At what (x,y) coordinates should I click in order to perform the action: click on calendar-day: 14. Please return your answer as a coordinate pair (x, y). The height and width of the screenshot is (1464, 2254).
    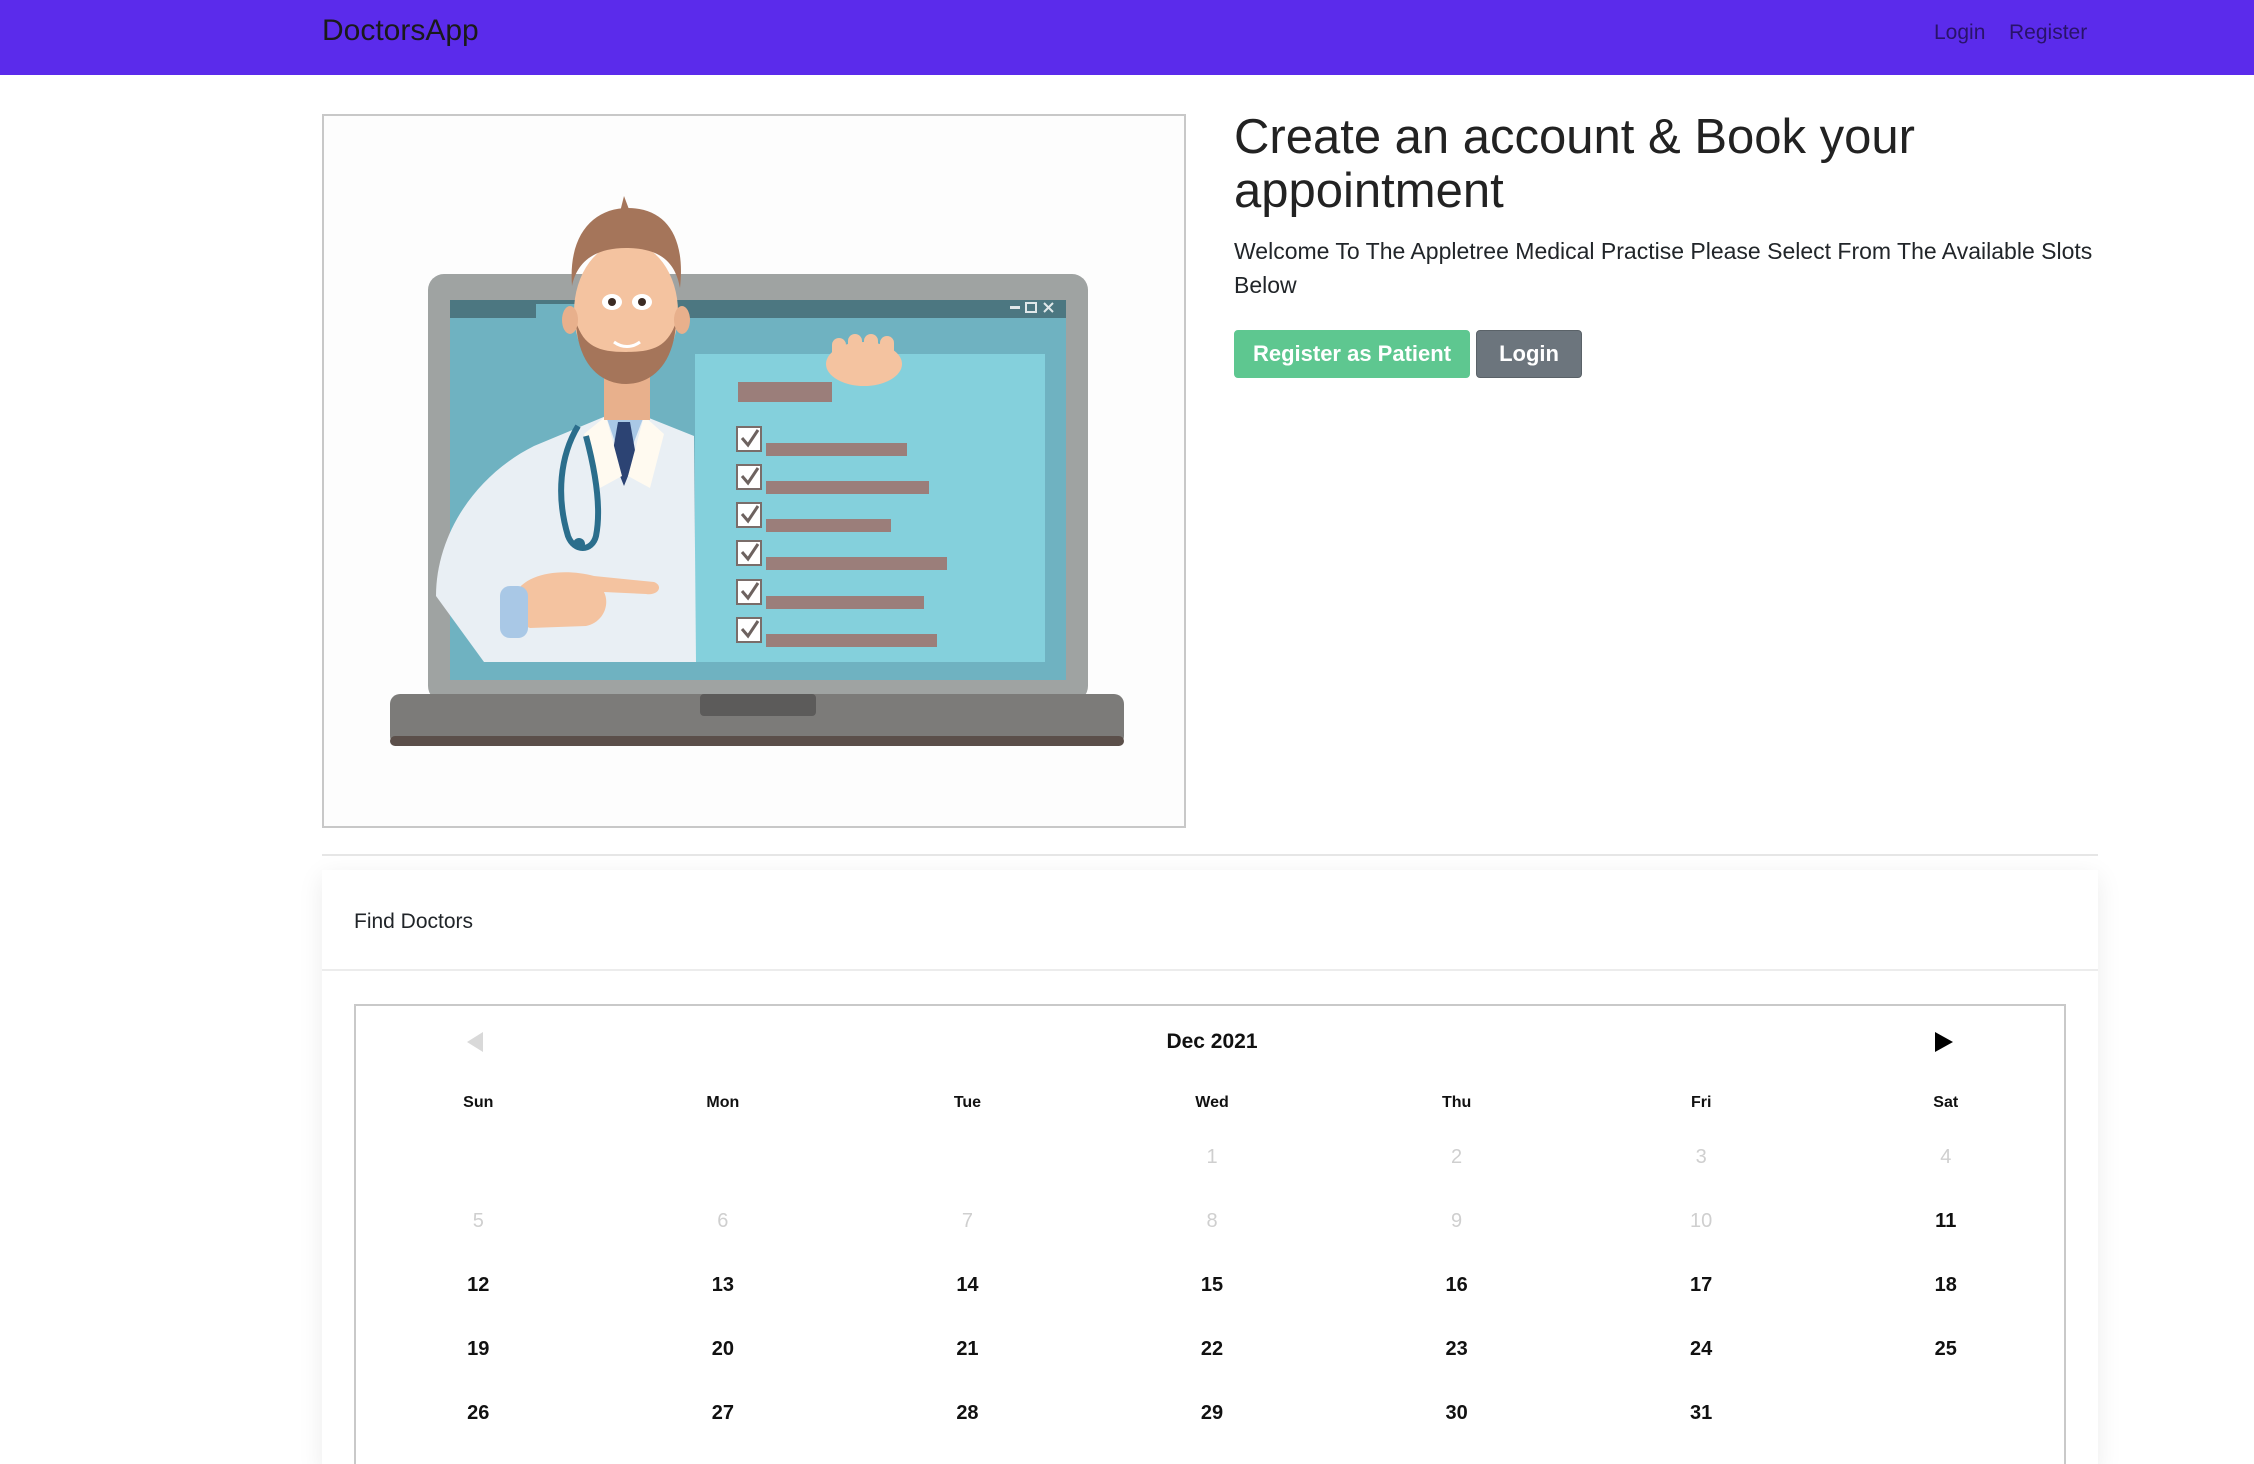
    Looking at the image, I should click on (967, 1297).